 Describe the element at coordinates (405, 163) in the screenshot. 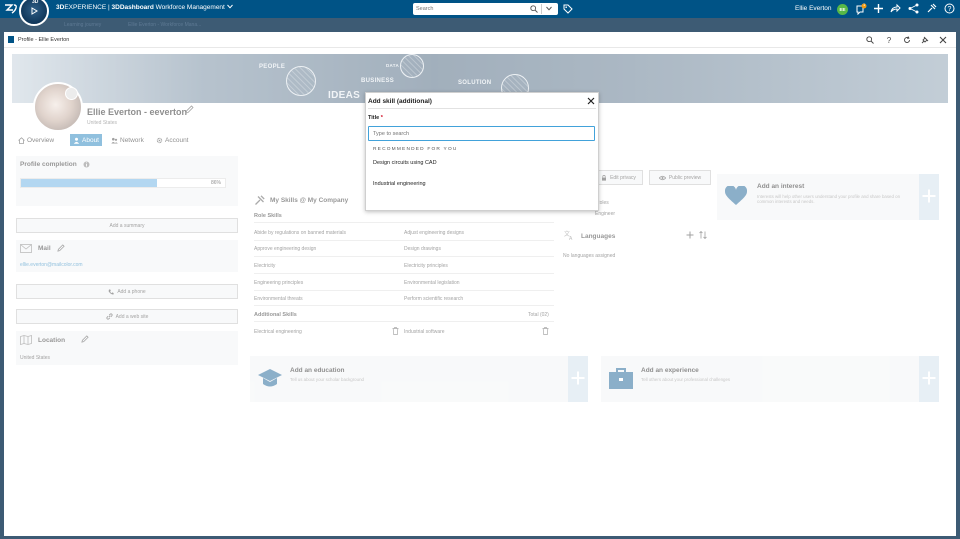

I see `suggestion-label: Design circuits using CAD` at that location.